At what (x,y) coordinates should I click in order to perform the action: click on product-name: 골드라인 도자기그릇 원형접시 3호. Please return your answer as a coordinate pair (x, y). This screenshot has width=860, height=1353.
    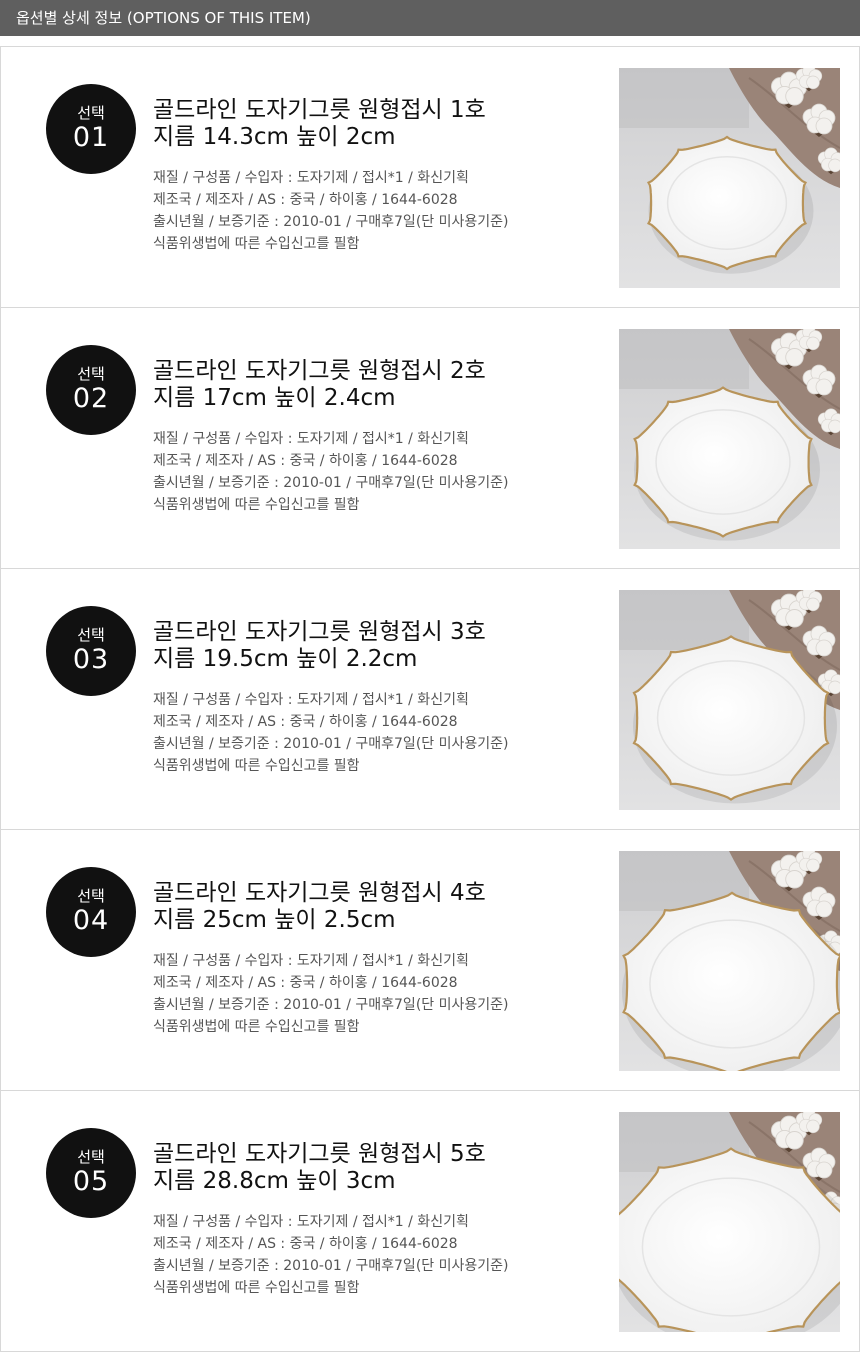
    Looking at the image, I should click on (319, 632).